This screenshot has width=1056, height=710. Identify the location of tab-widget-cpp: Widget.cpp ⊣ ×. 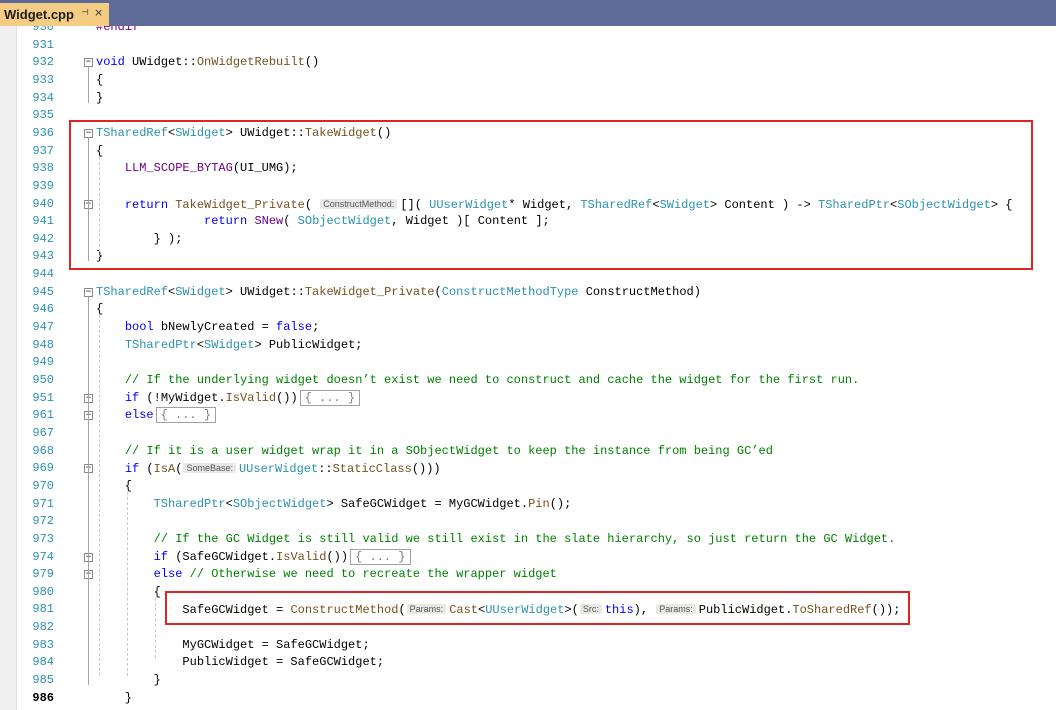
(54, 14).